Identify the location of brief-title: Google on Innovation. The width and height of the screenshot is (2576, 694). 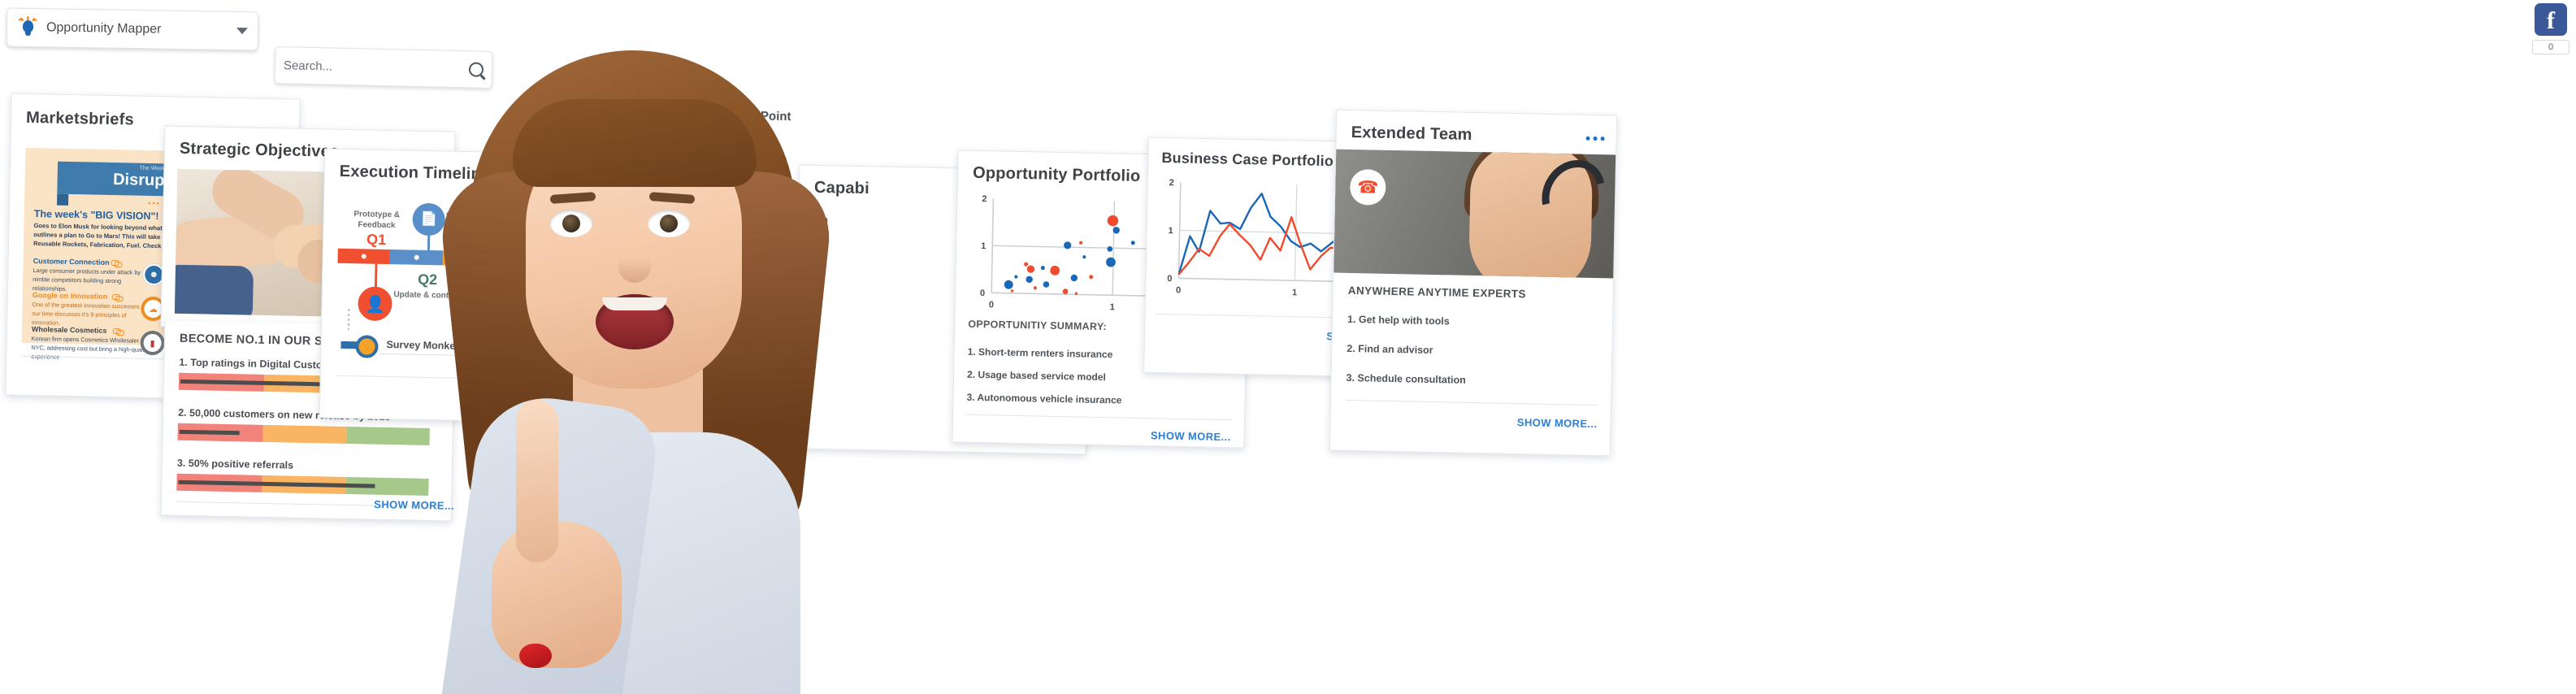
(70, 296).